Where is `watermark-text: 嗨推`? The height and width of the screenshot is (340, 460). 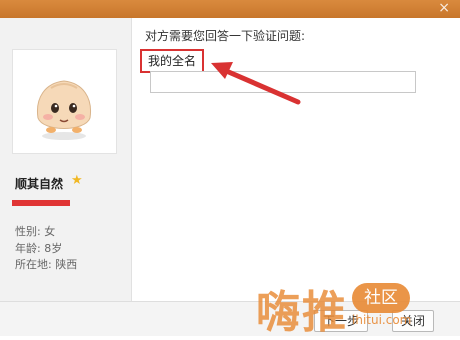 watermark-text: 嗨推 is located at coordinates (302, 312).